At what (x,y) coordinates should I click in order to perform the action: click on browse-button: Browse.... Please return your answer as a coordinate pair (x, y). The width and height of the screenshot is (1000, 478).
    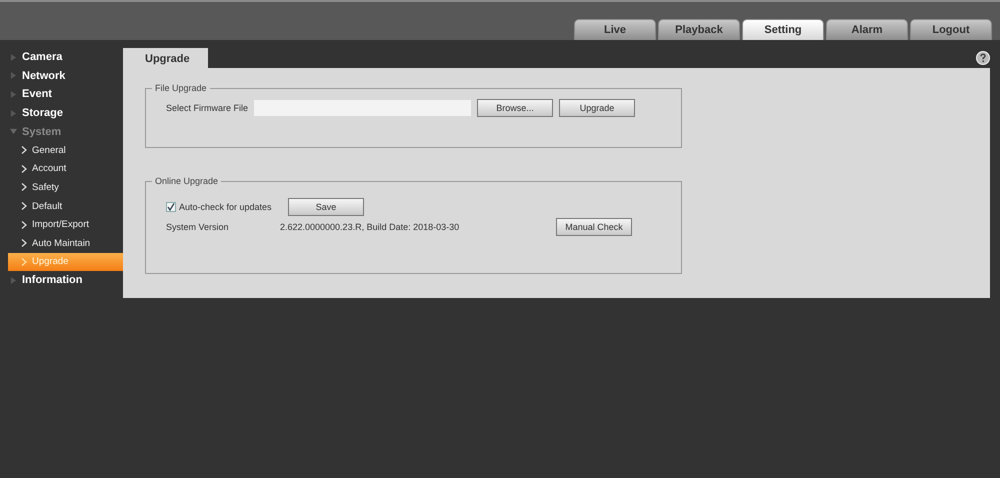
    Looking at the image, I should click on (515, 108).